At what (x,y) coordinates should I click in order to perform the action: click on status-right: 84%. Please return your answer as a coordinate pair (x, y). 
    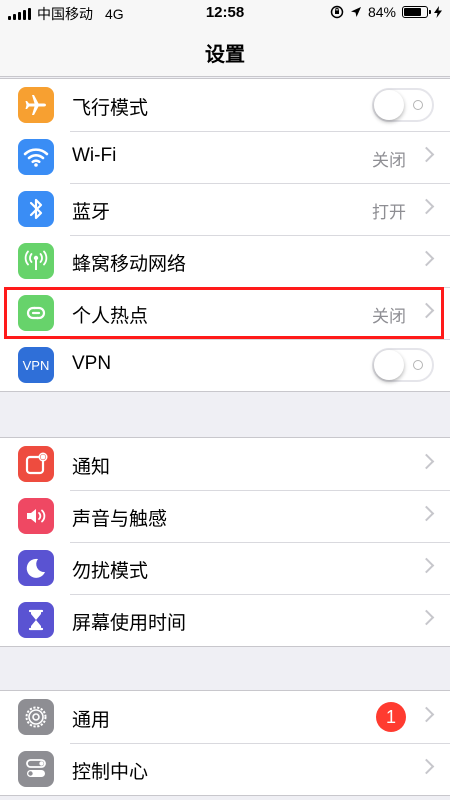
    Looking at the image, I should click on (386, 12).